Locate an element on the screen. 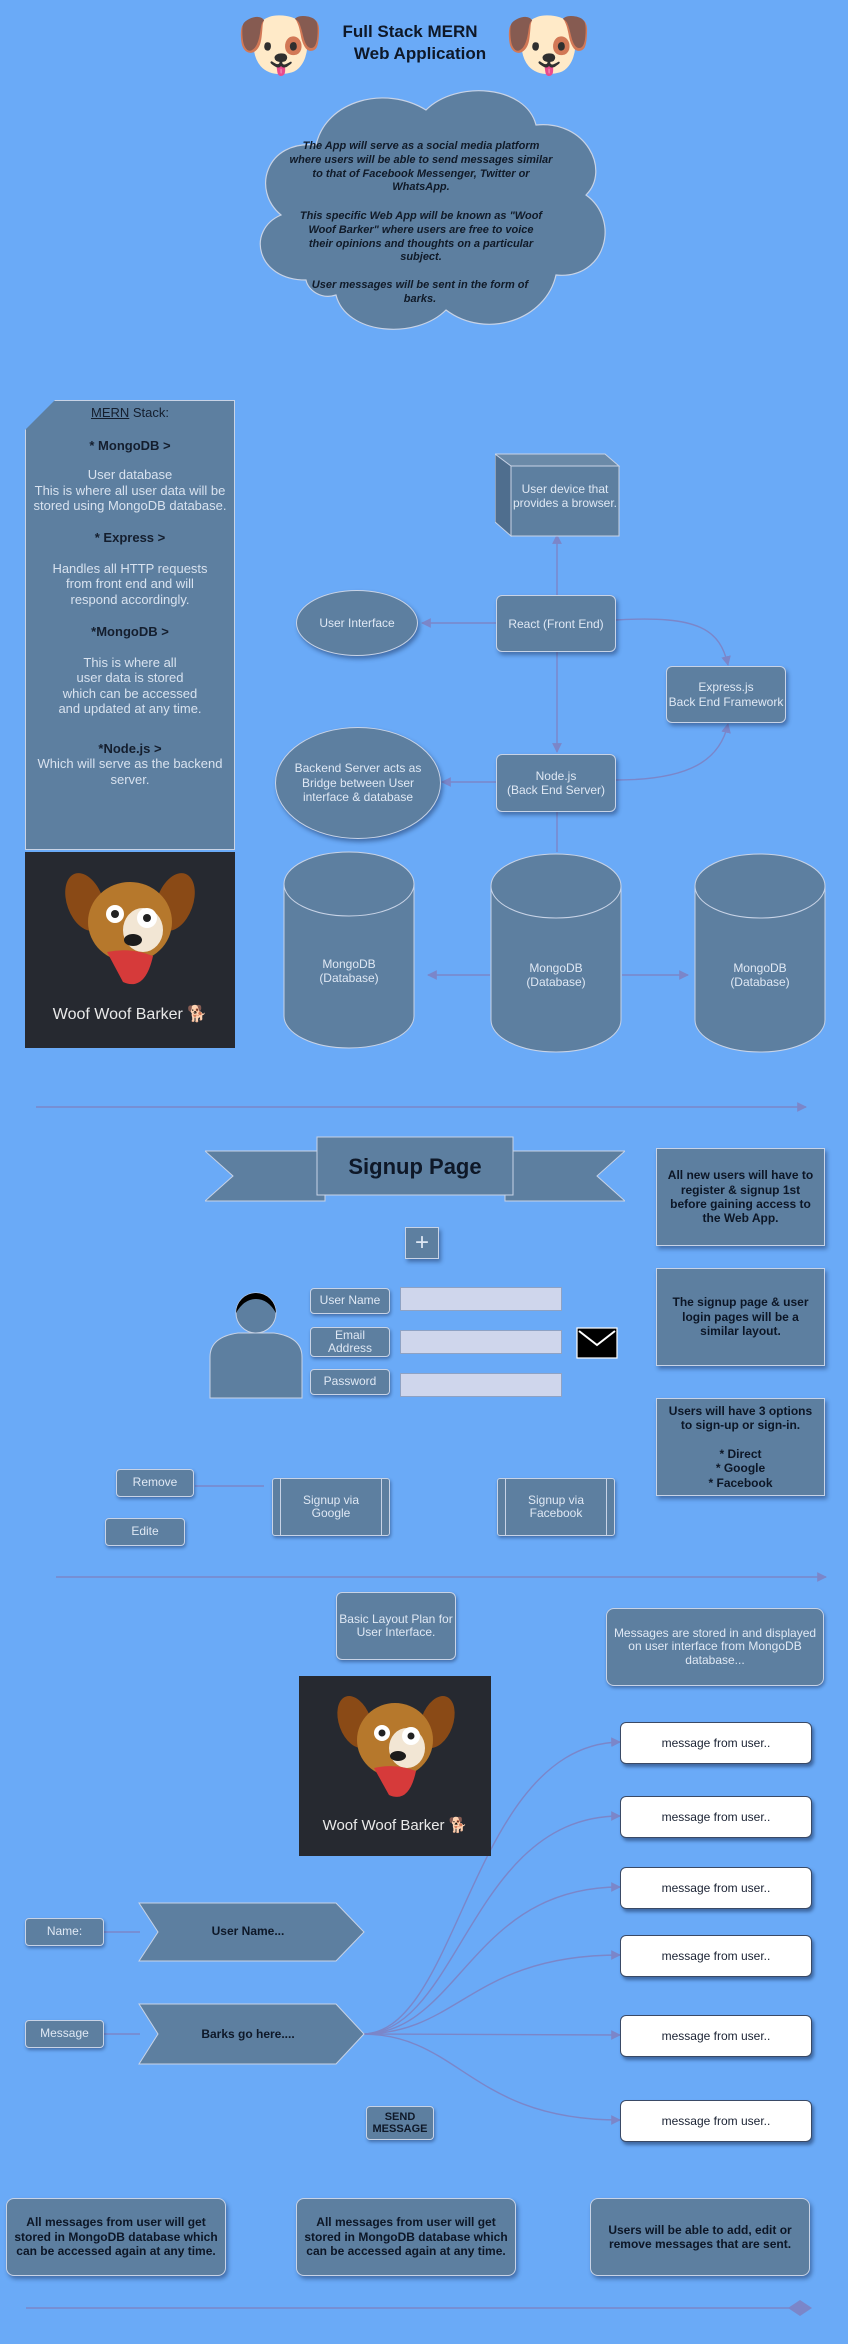 The width and height of the screenshot is (848, 2344). user-avatar-icon is located at coordinates (256, 1345).